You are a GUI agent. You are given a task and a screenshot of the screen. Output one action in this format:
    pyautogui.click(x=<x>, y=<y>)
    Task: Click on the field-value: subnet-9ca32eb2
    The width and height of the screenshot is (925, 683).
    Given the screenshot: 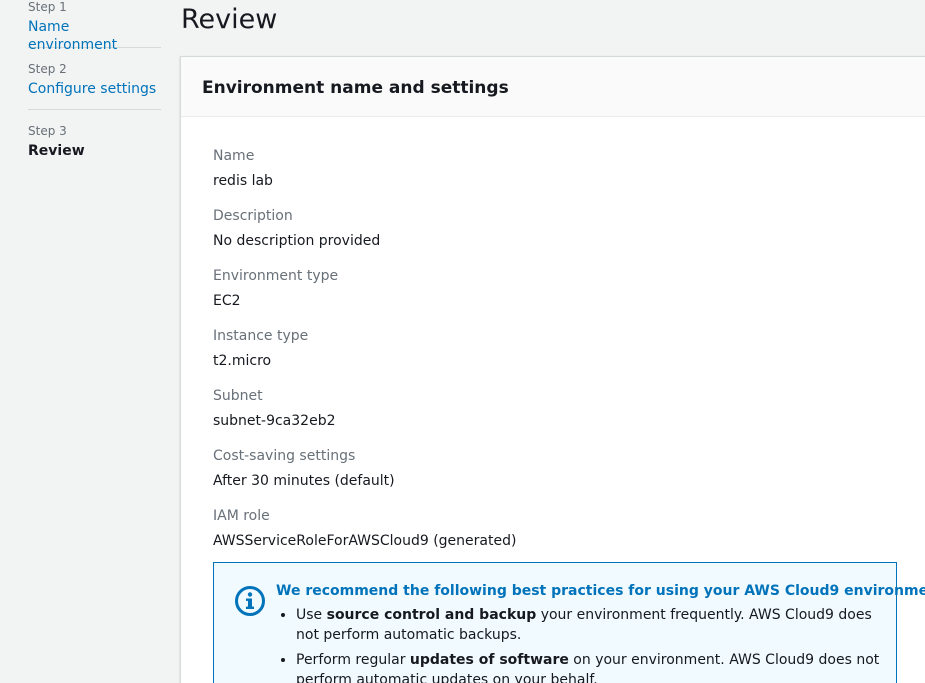 What is the action you would take?
    pyautogui.click(x=274, y=421)
    